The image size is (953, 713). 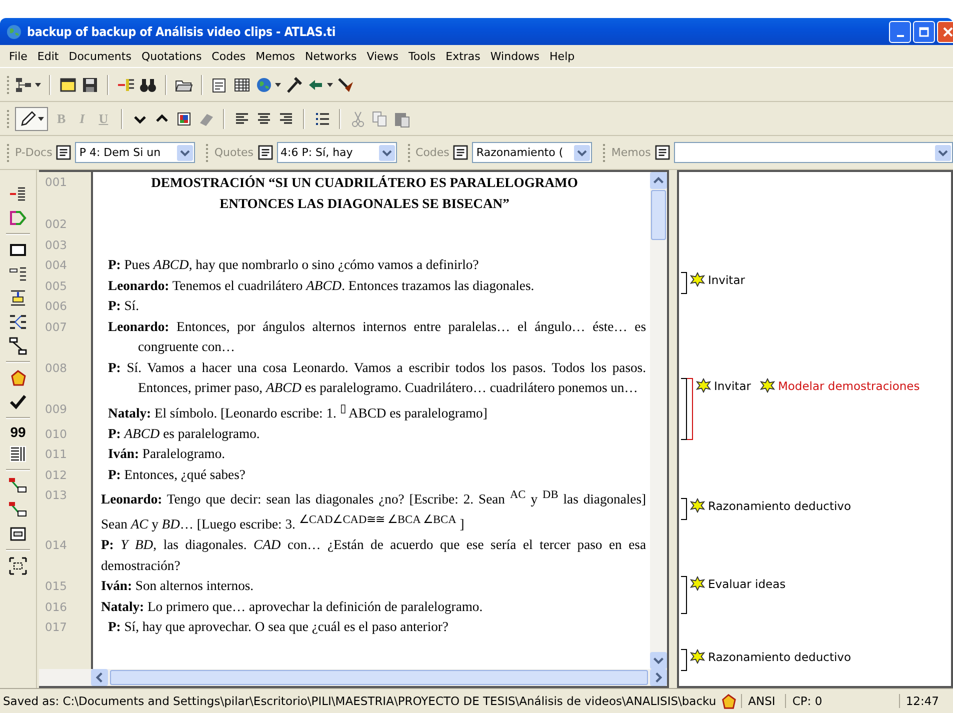 What do you see at coordinates (135, 152) in the screenshot?
I see `dropdown-field: P 4: Dem Si un` at bounding box center [135, 152].